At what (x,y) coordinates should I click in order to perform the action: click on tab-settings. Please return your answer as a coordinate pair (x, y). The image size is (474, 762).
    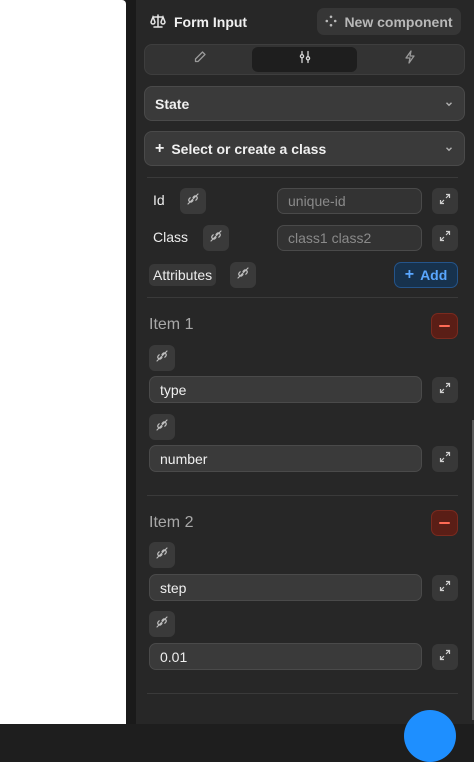
    Looking at the image, I should click on (304, 59).